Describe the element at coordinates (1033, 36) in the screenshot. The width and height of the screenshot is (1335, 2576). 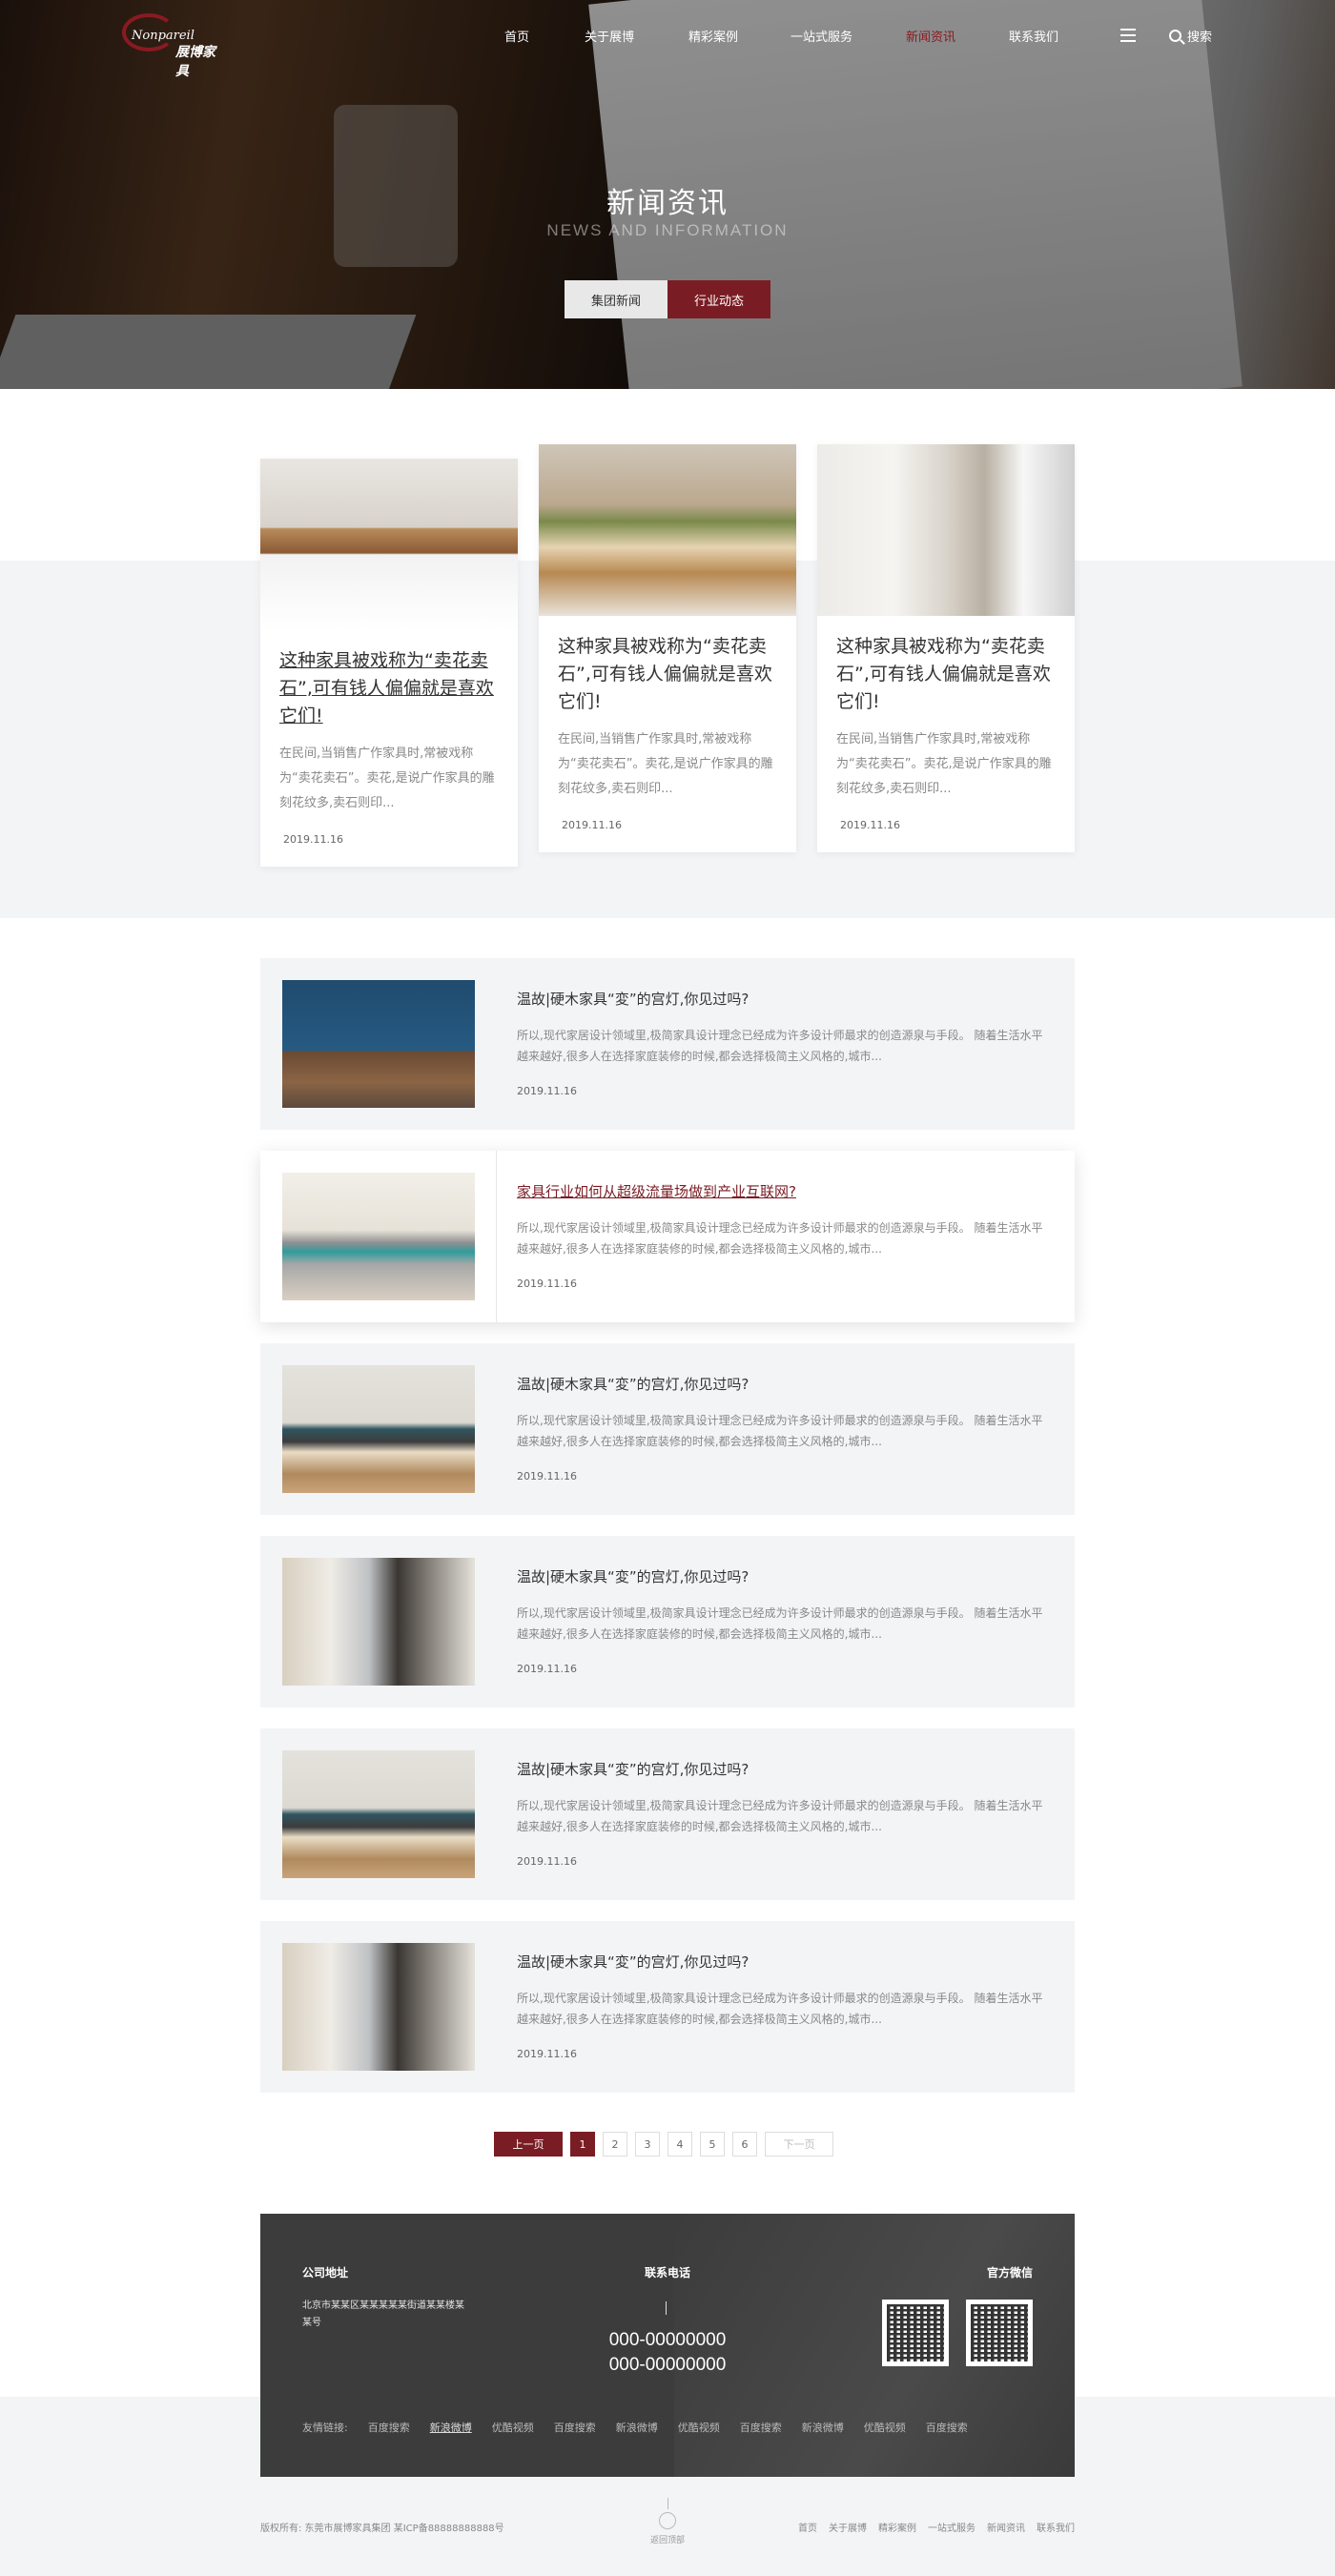
I see `nav-item-contact: 联系我们` at that location.